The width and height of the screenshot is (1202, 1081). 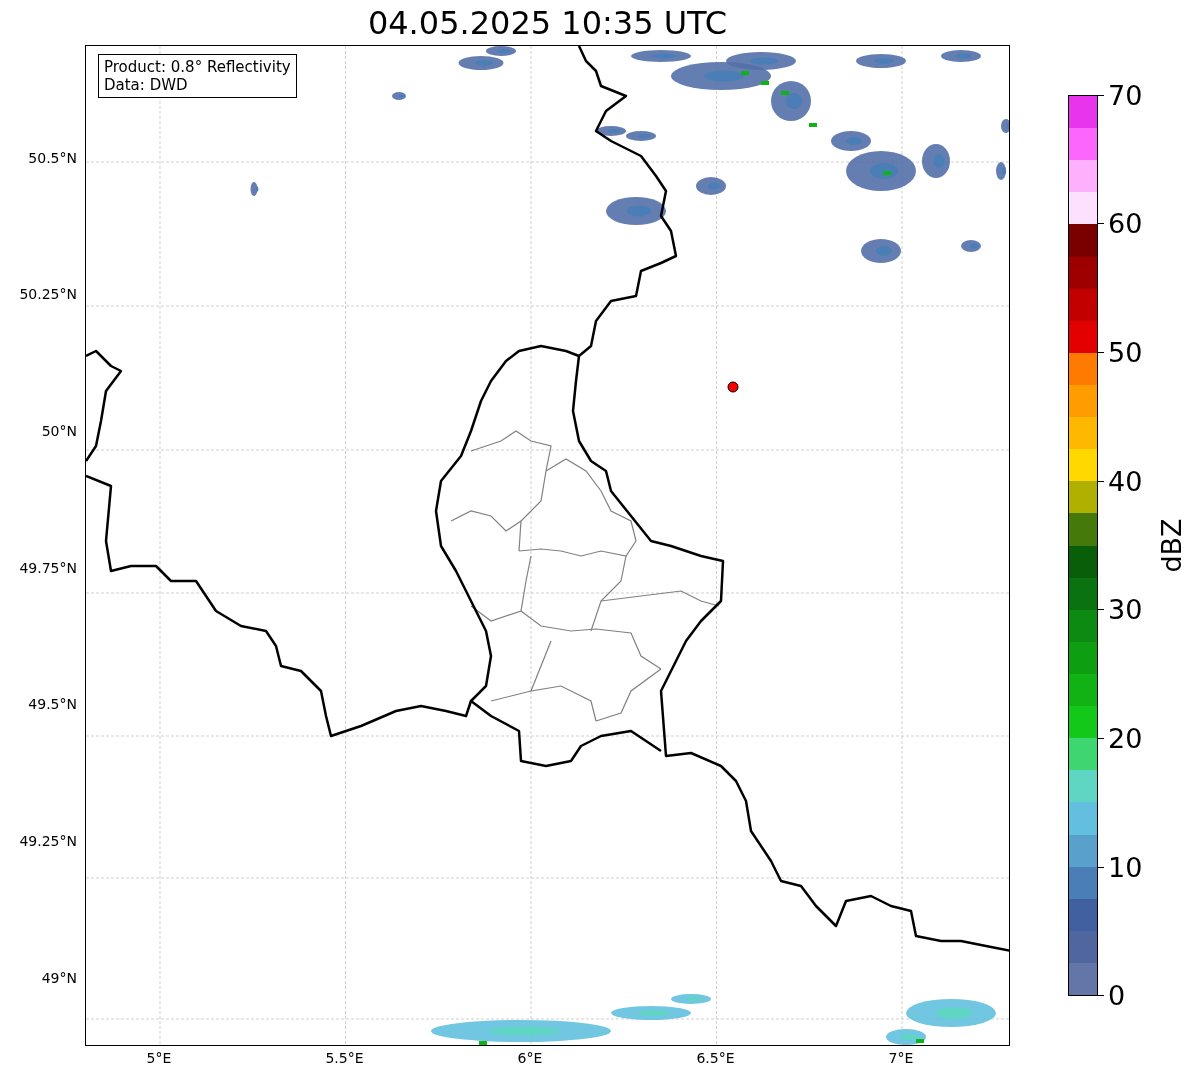 I want to click on latitude-label: 50.25°N, so click(x=48, y=294).